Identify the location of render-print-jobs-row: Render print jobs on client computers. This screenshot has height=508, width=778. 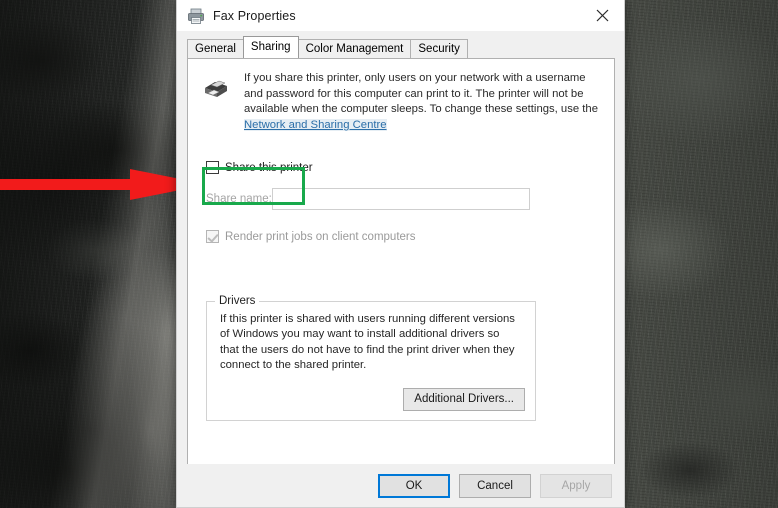
(410, 237).